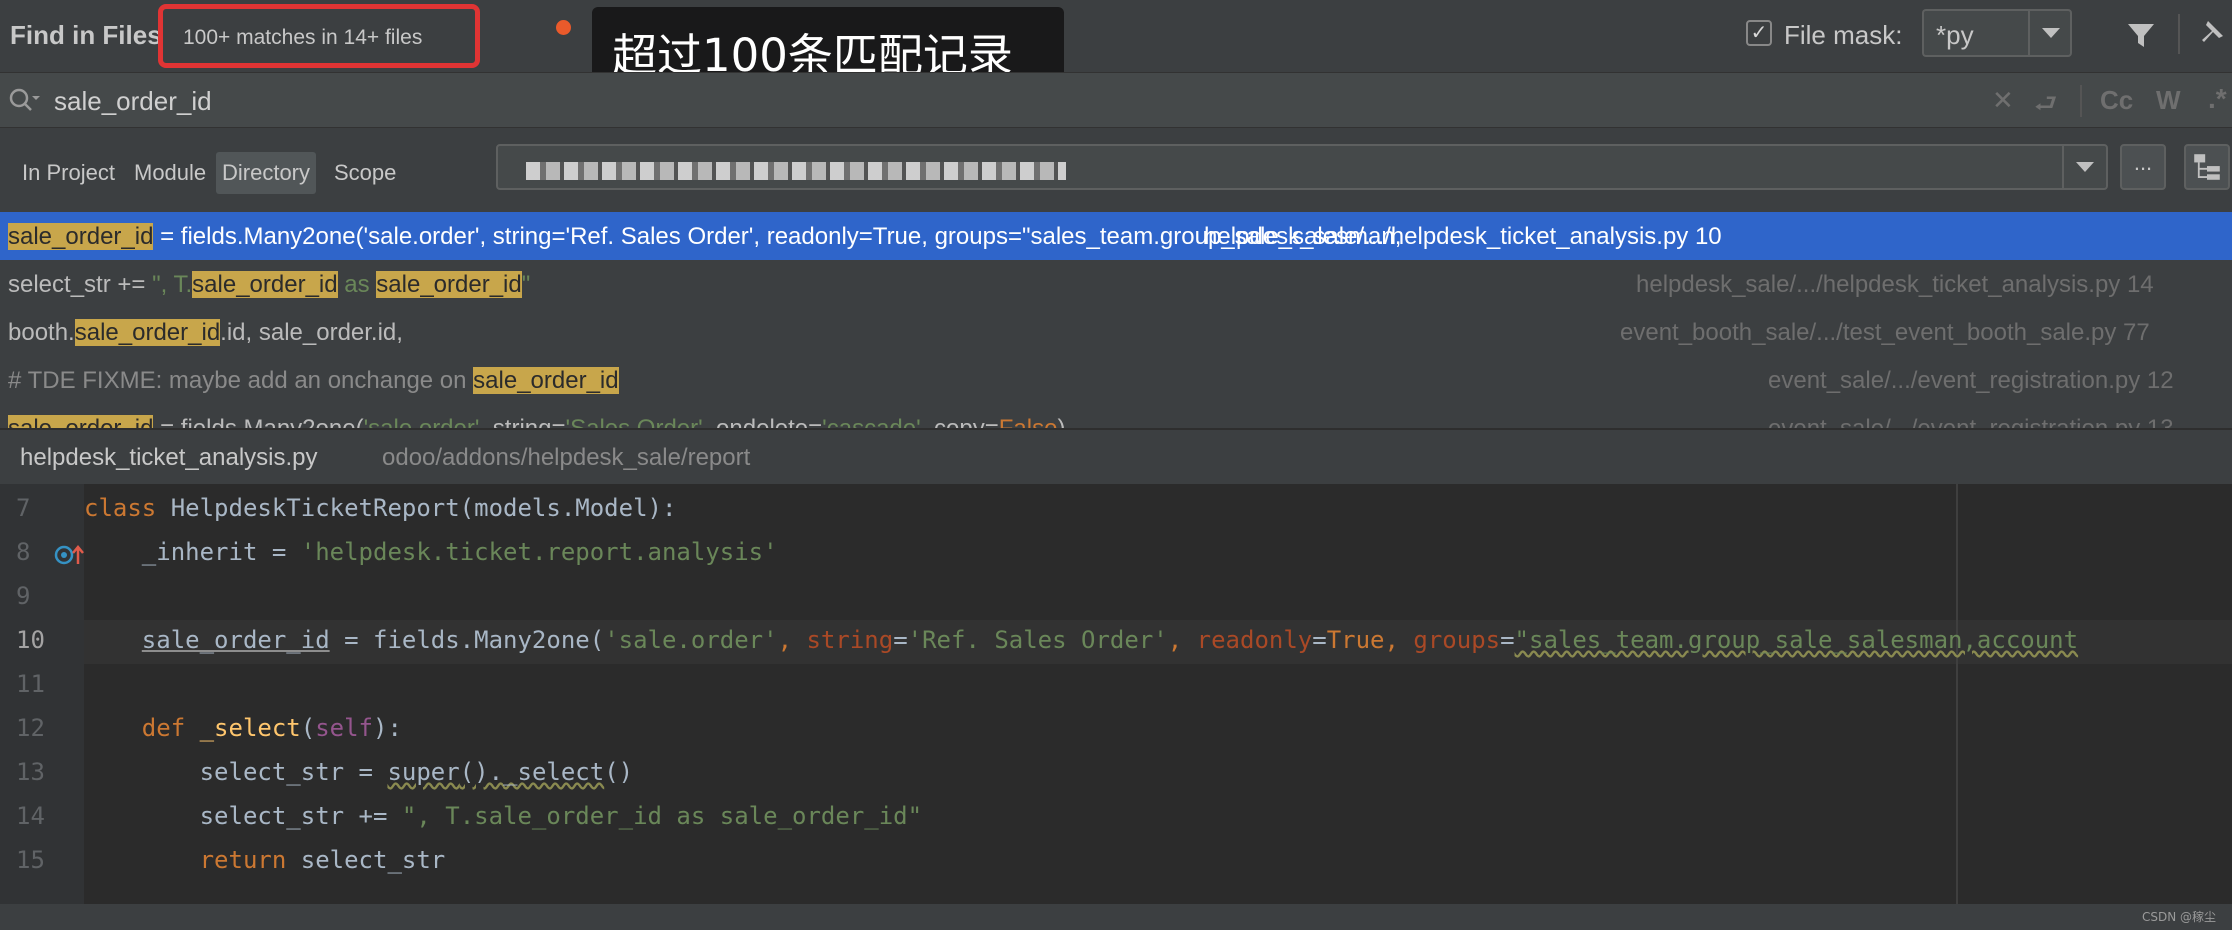 This screenshot has height=930, width=2232. I want to click on tab-directory: Directory, so click(266, 173).